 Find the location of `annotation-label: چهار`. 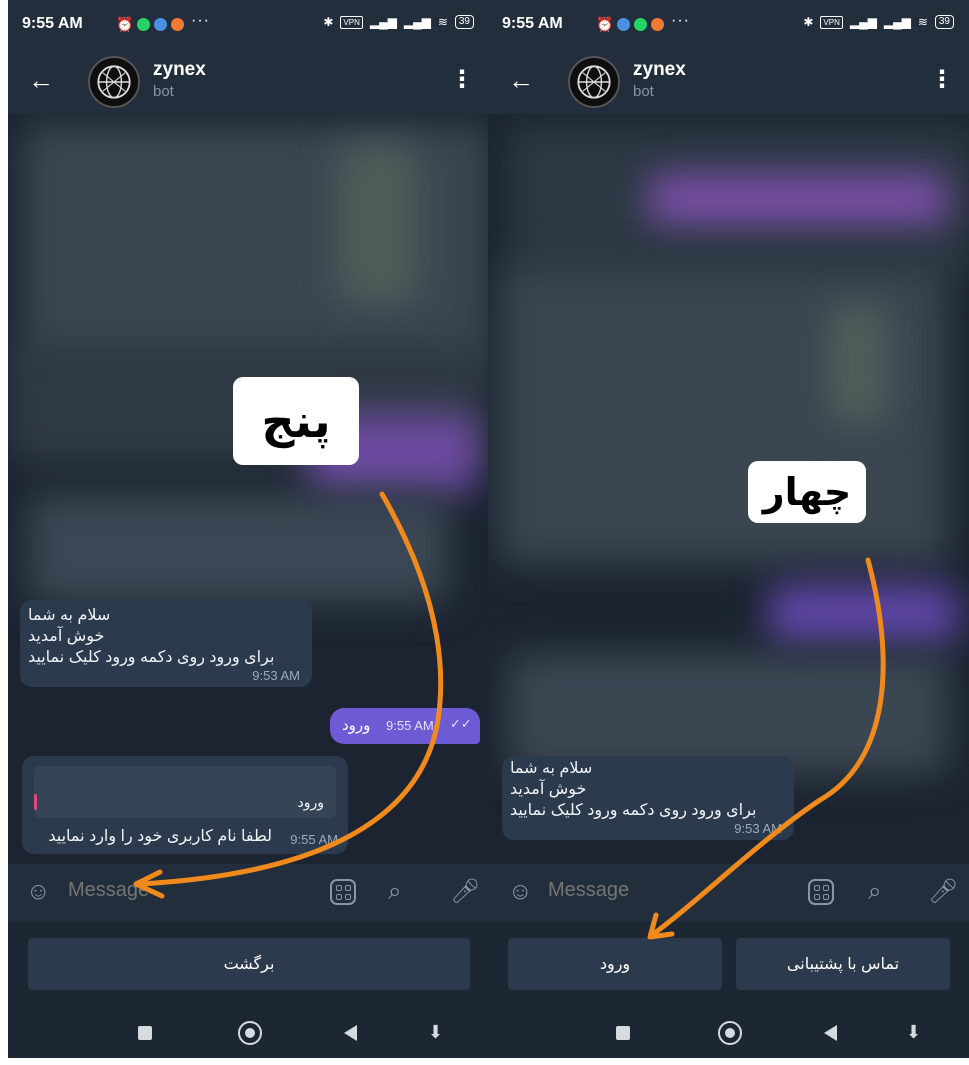

annotation-label: چهار is located at coordinates (807, 492).